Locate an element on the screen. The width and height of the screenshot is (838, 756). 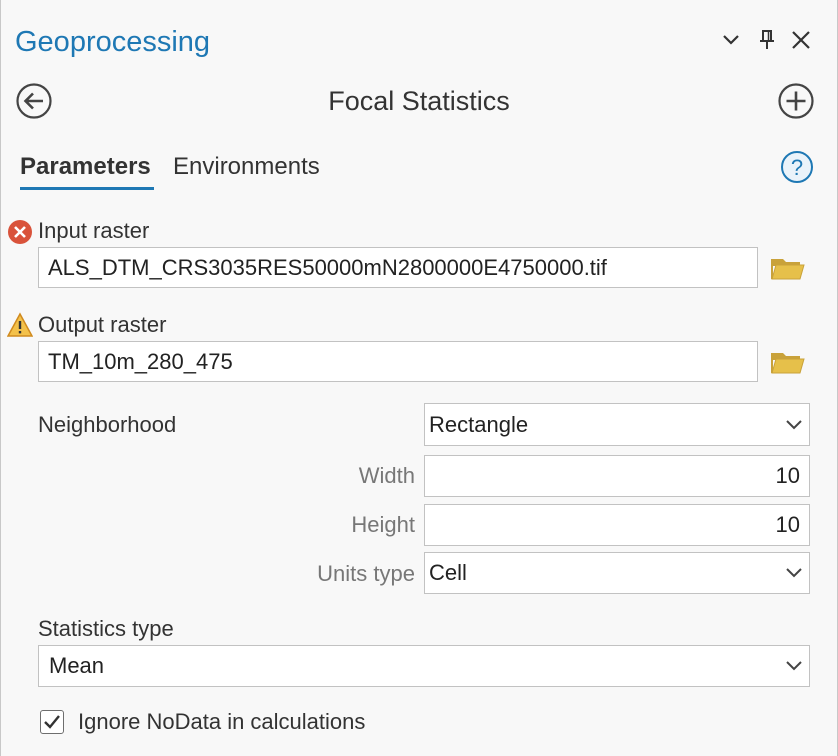
error-icon is located at coordinates (20, 232).